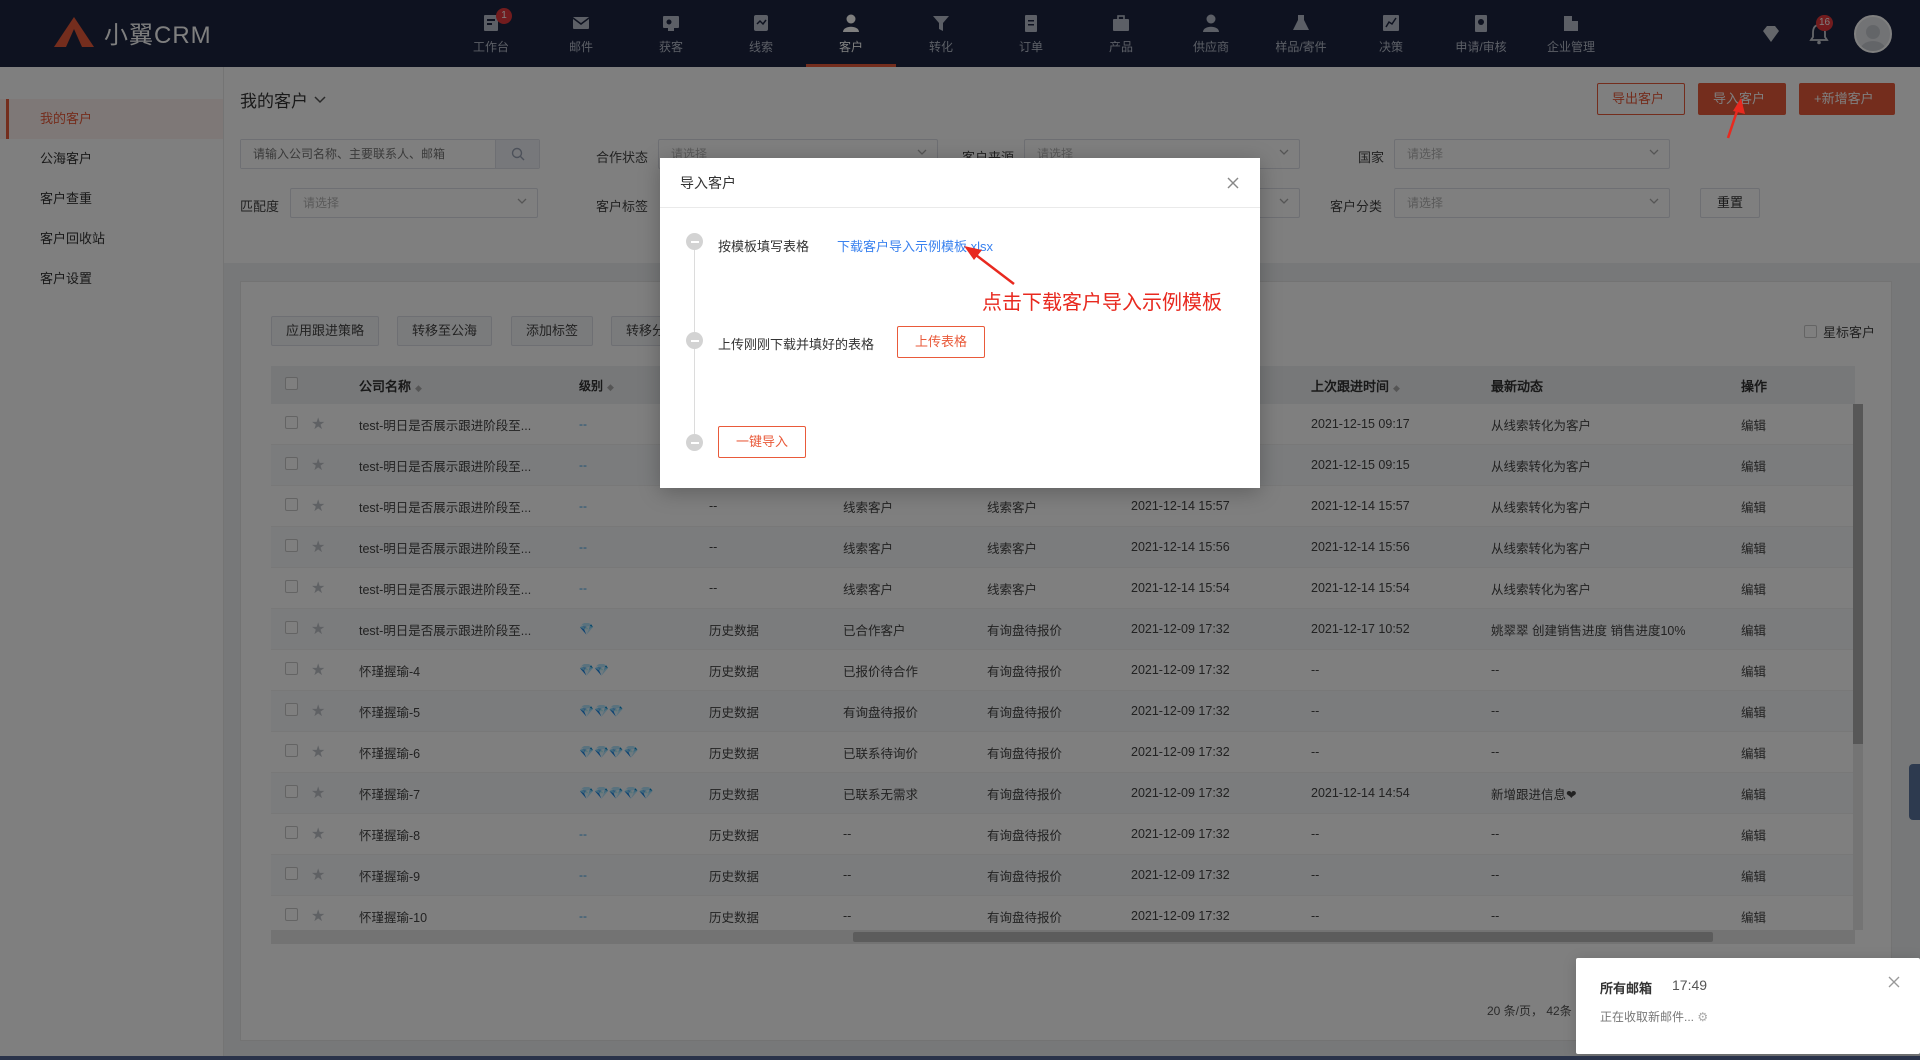 This screenshot has height=1060, width=1920. What do you see at coordinates (694, 340) in the screenshot?
I see `step-2-indicator` at bounding box center [694, 340].